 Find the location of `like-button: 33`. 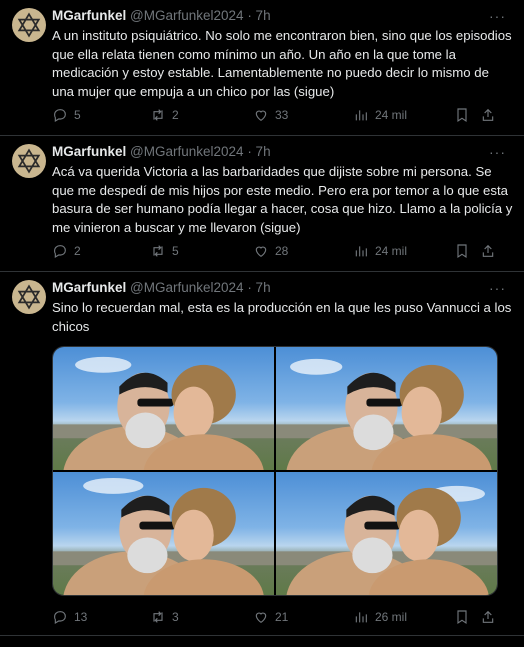

like-button: 33 is located at coordinates (270, 115).